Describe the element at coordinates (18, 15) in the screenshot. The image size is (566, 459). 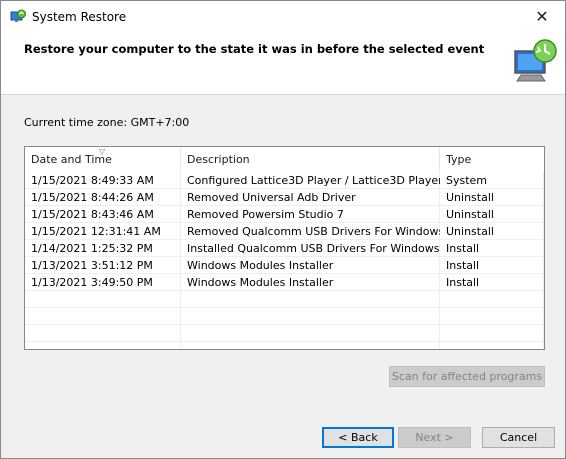
I see `system-restore-icon` at that location.